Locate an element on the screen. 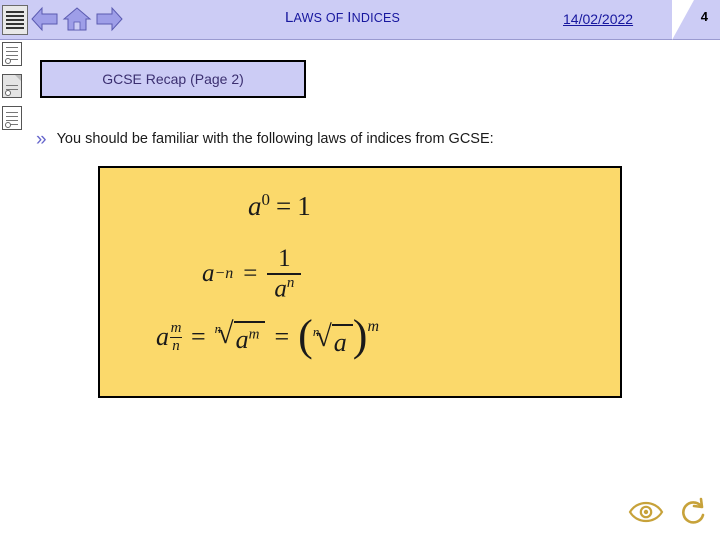 This screenshot has width=720, height=540. slide-page-icon is located at coordinates (12, 118).